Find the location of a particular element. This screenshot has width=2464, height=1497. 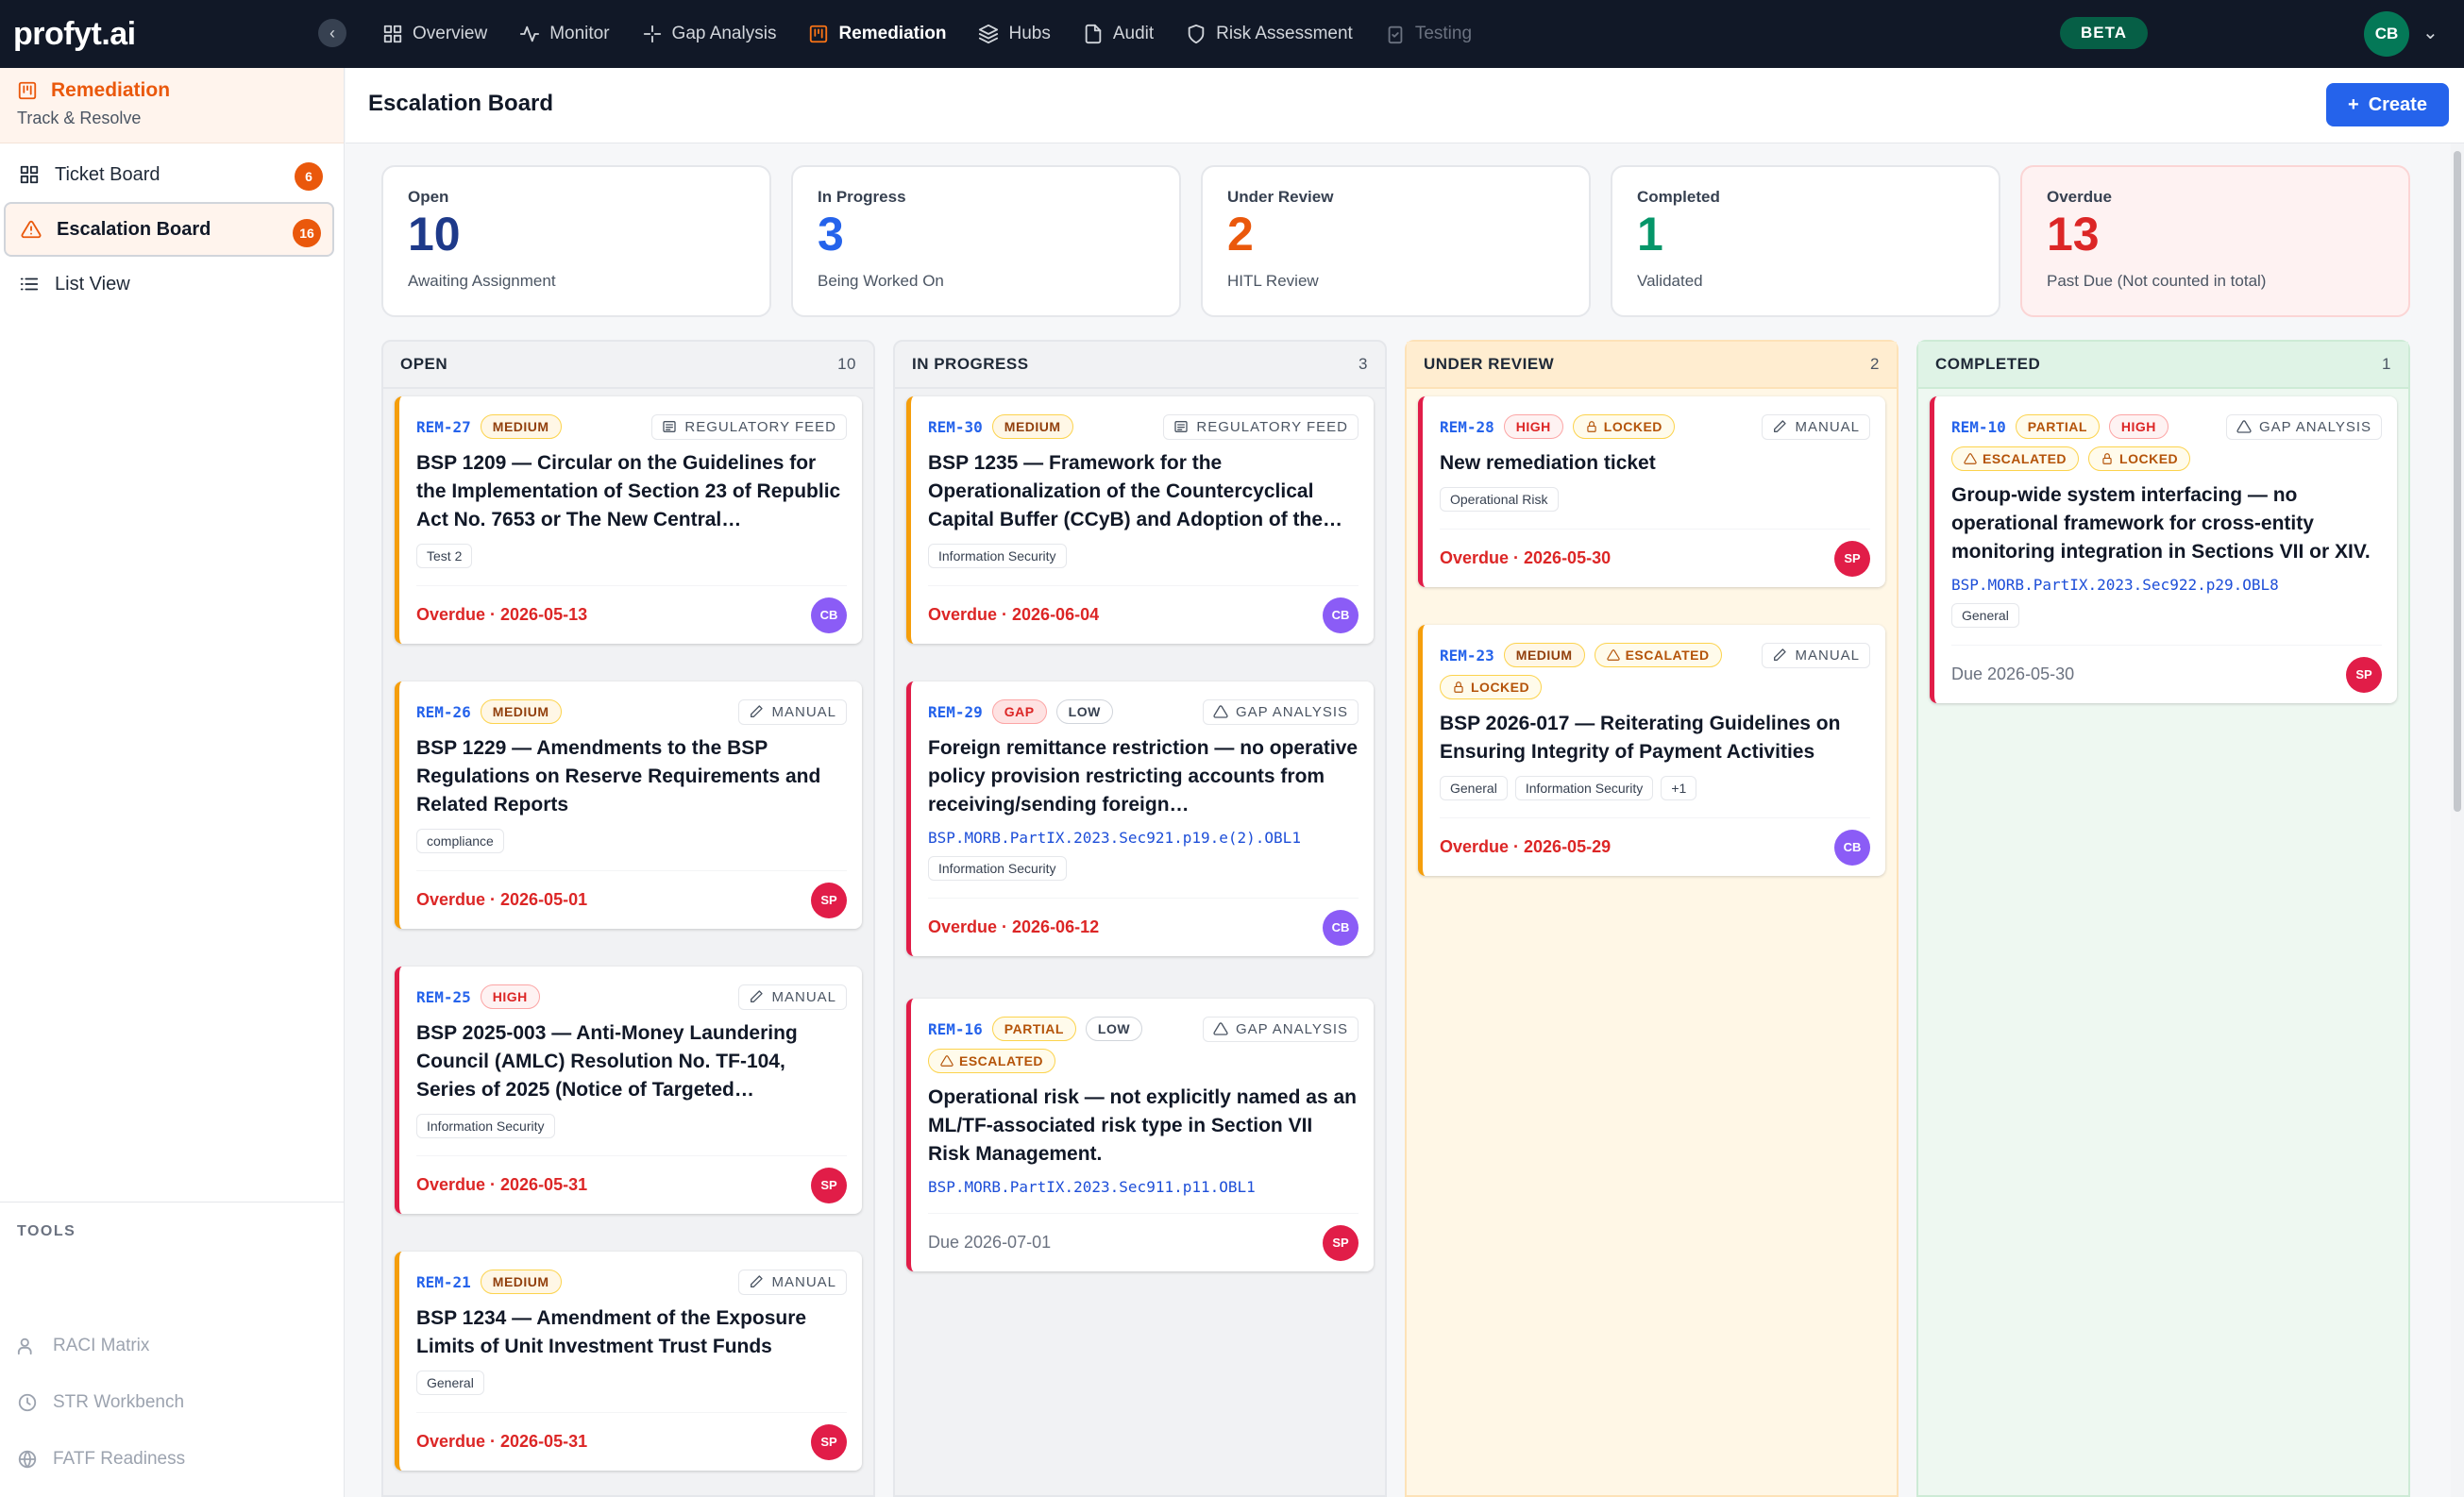

ticket-id: REM-30 is located at coordinates (955, 427).